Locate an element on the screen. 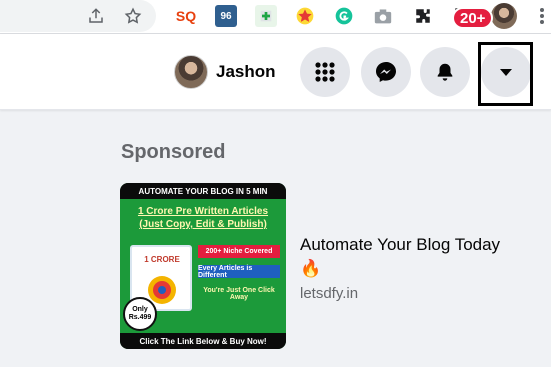 This screenshot has height=367, width=551. profile-name: Jashon is located at coordinates (246, 71).